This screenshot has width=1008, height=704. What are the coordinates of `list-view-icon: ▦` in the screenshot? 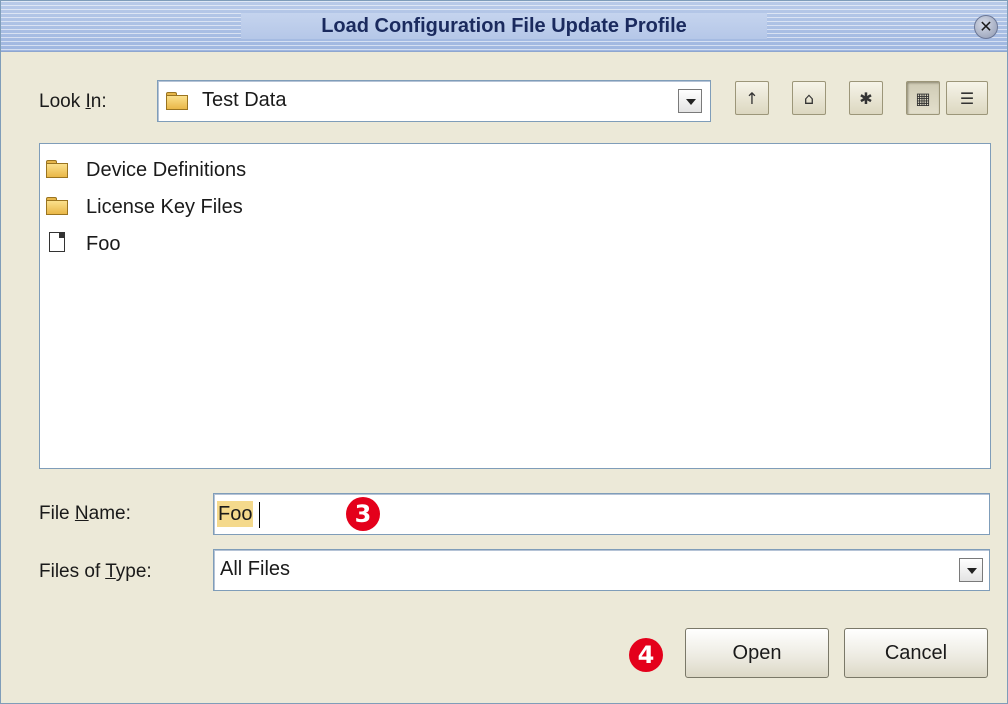 It's located at (923, 98).